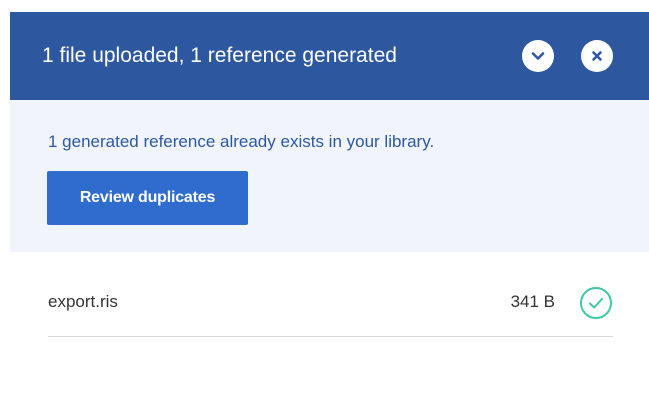 This screenshot has height=400, width=649. What do you see at coordinates (596, 303) in the screenshot?
I see `check-circle-icon` at bounding box center [596, 303].